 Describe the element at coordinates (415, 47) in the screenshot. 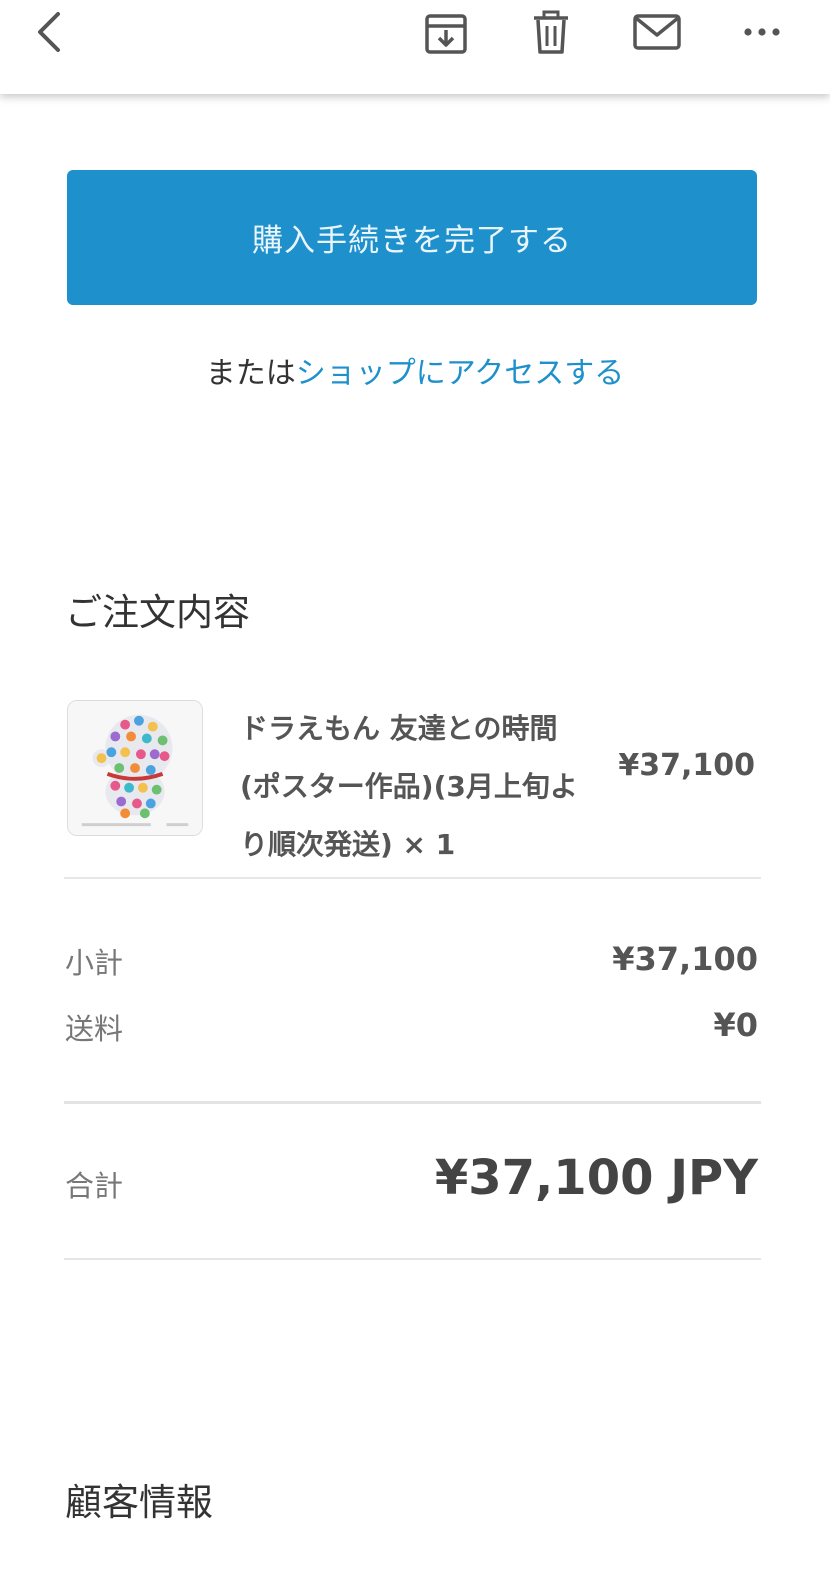

I see `mail-toolbar` at that location.